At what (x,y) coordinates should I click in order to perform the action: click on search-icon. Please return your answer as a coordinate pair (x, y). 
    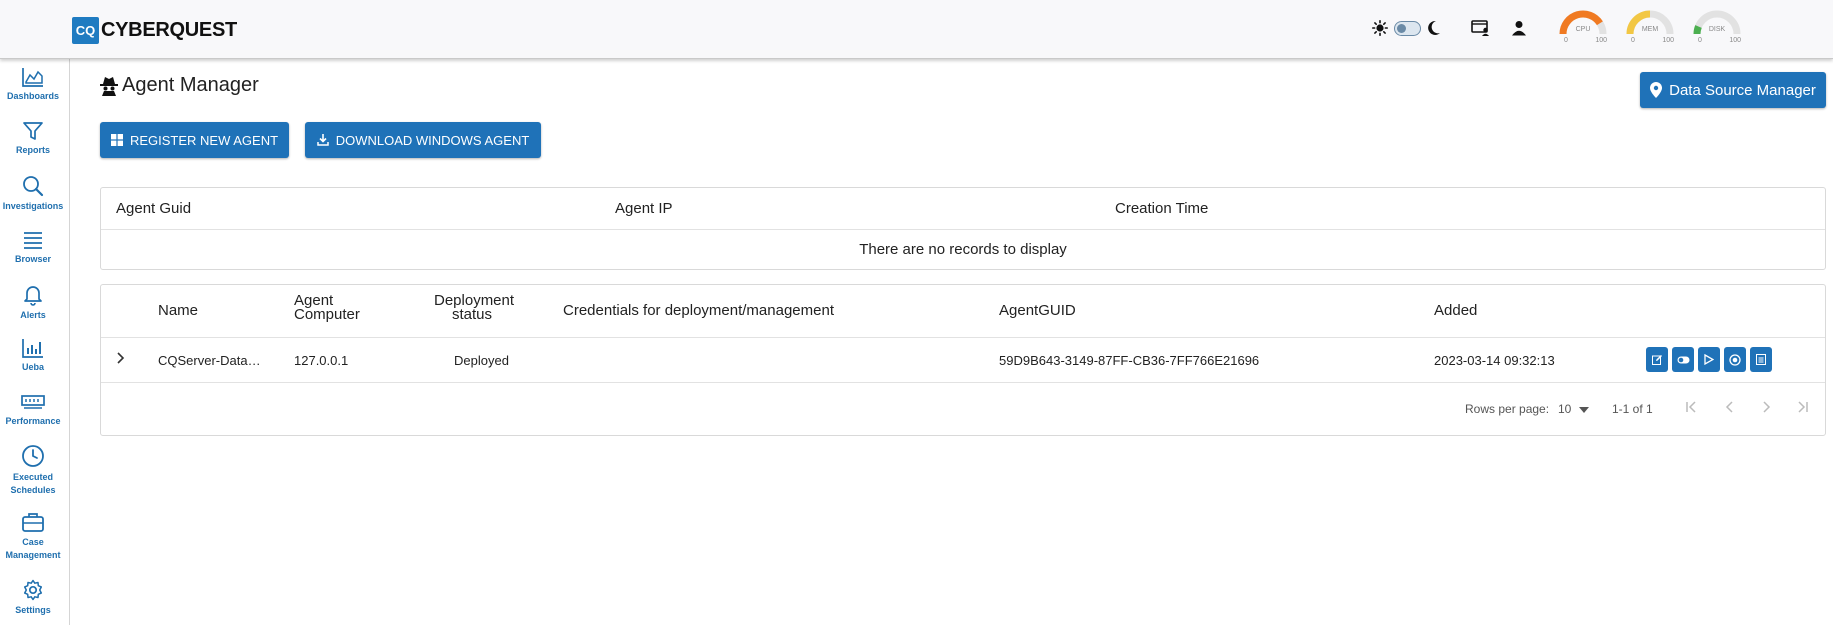
    Looking at the image, I should click on (33, 186).